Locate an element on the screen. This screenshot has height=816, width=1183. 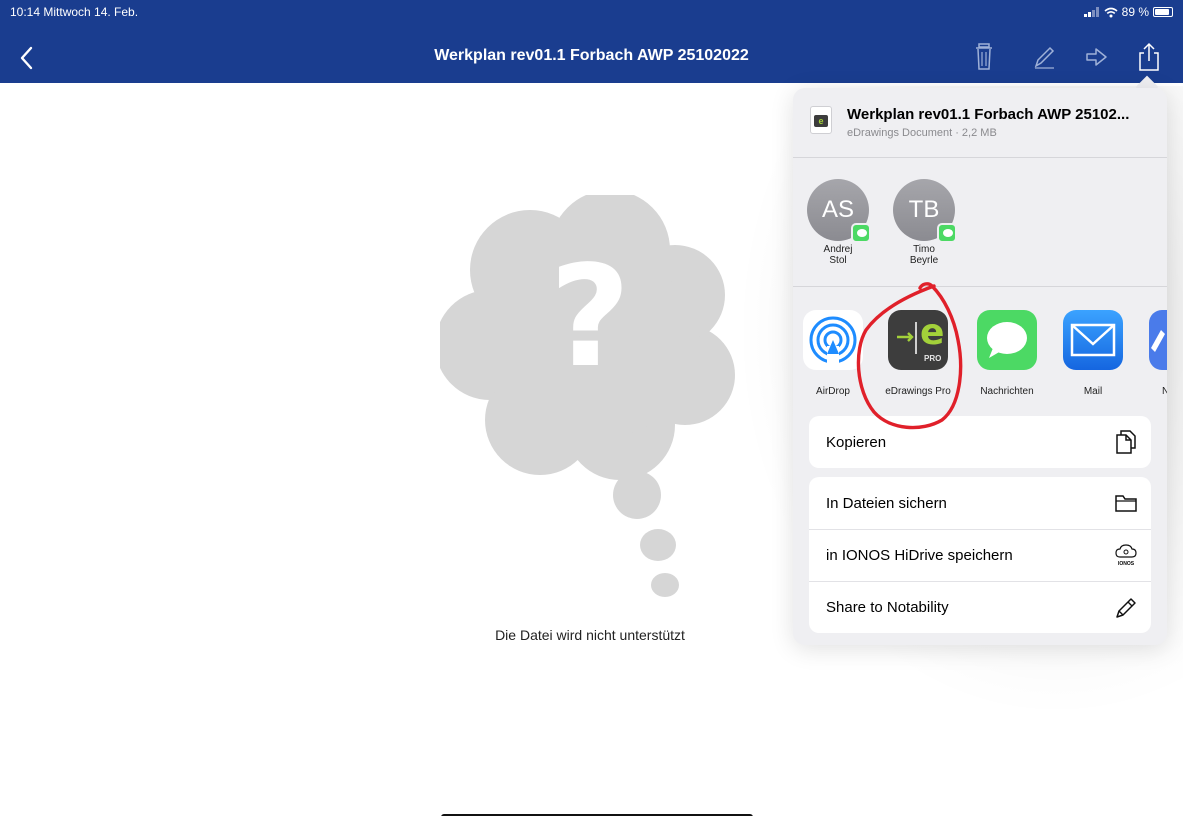
status-indicators: 89 % is located at coordinates (1128, 12).